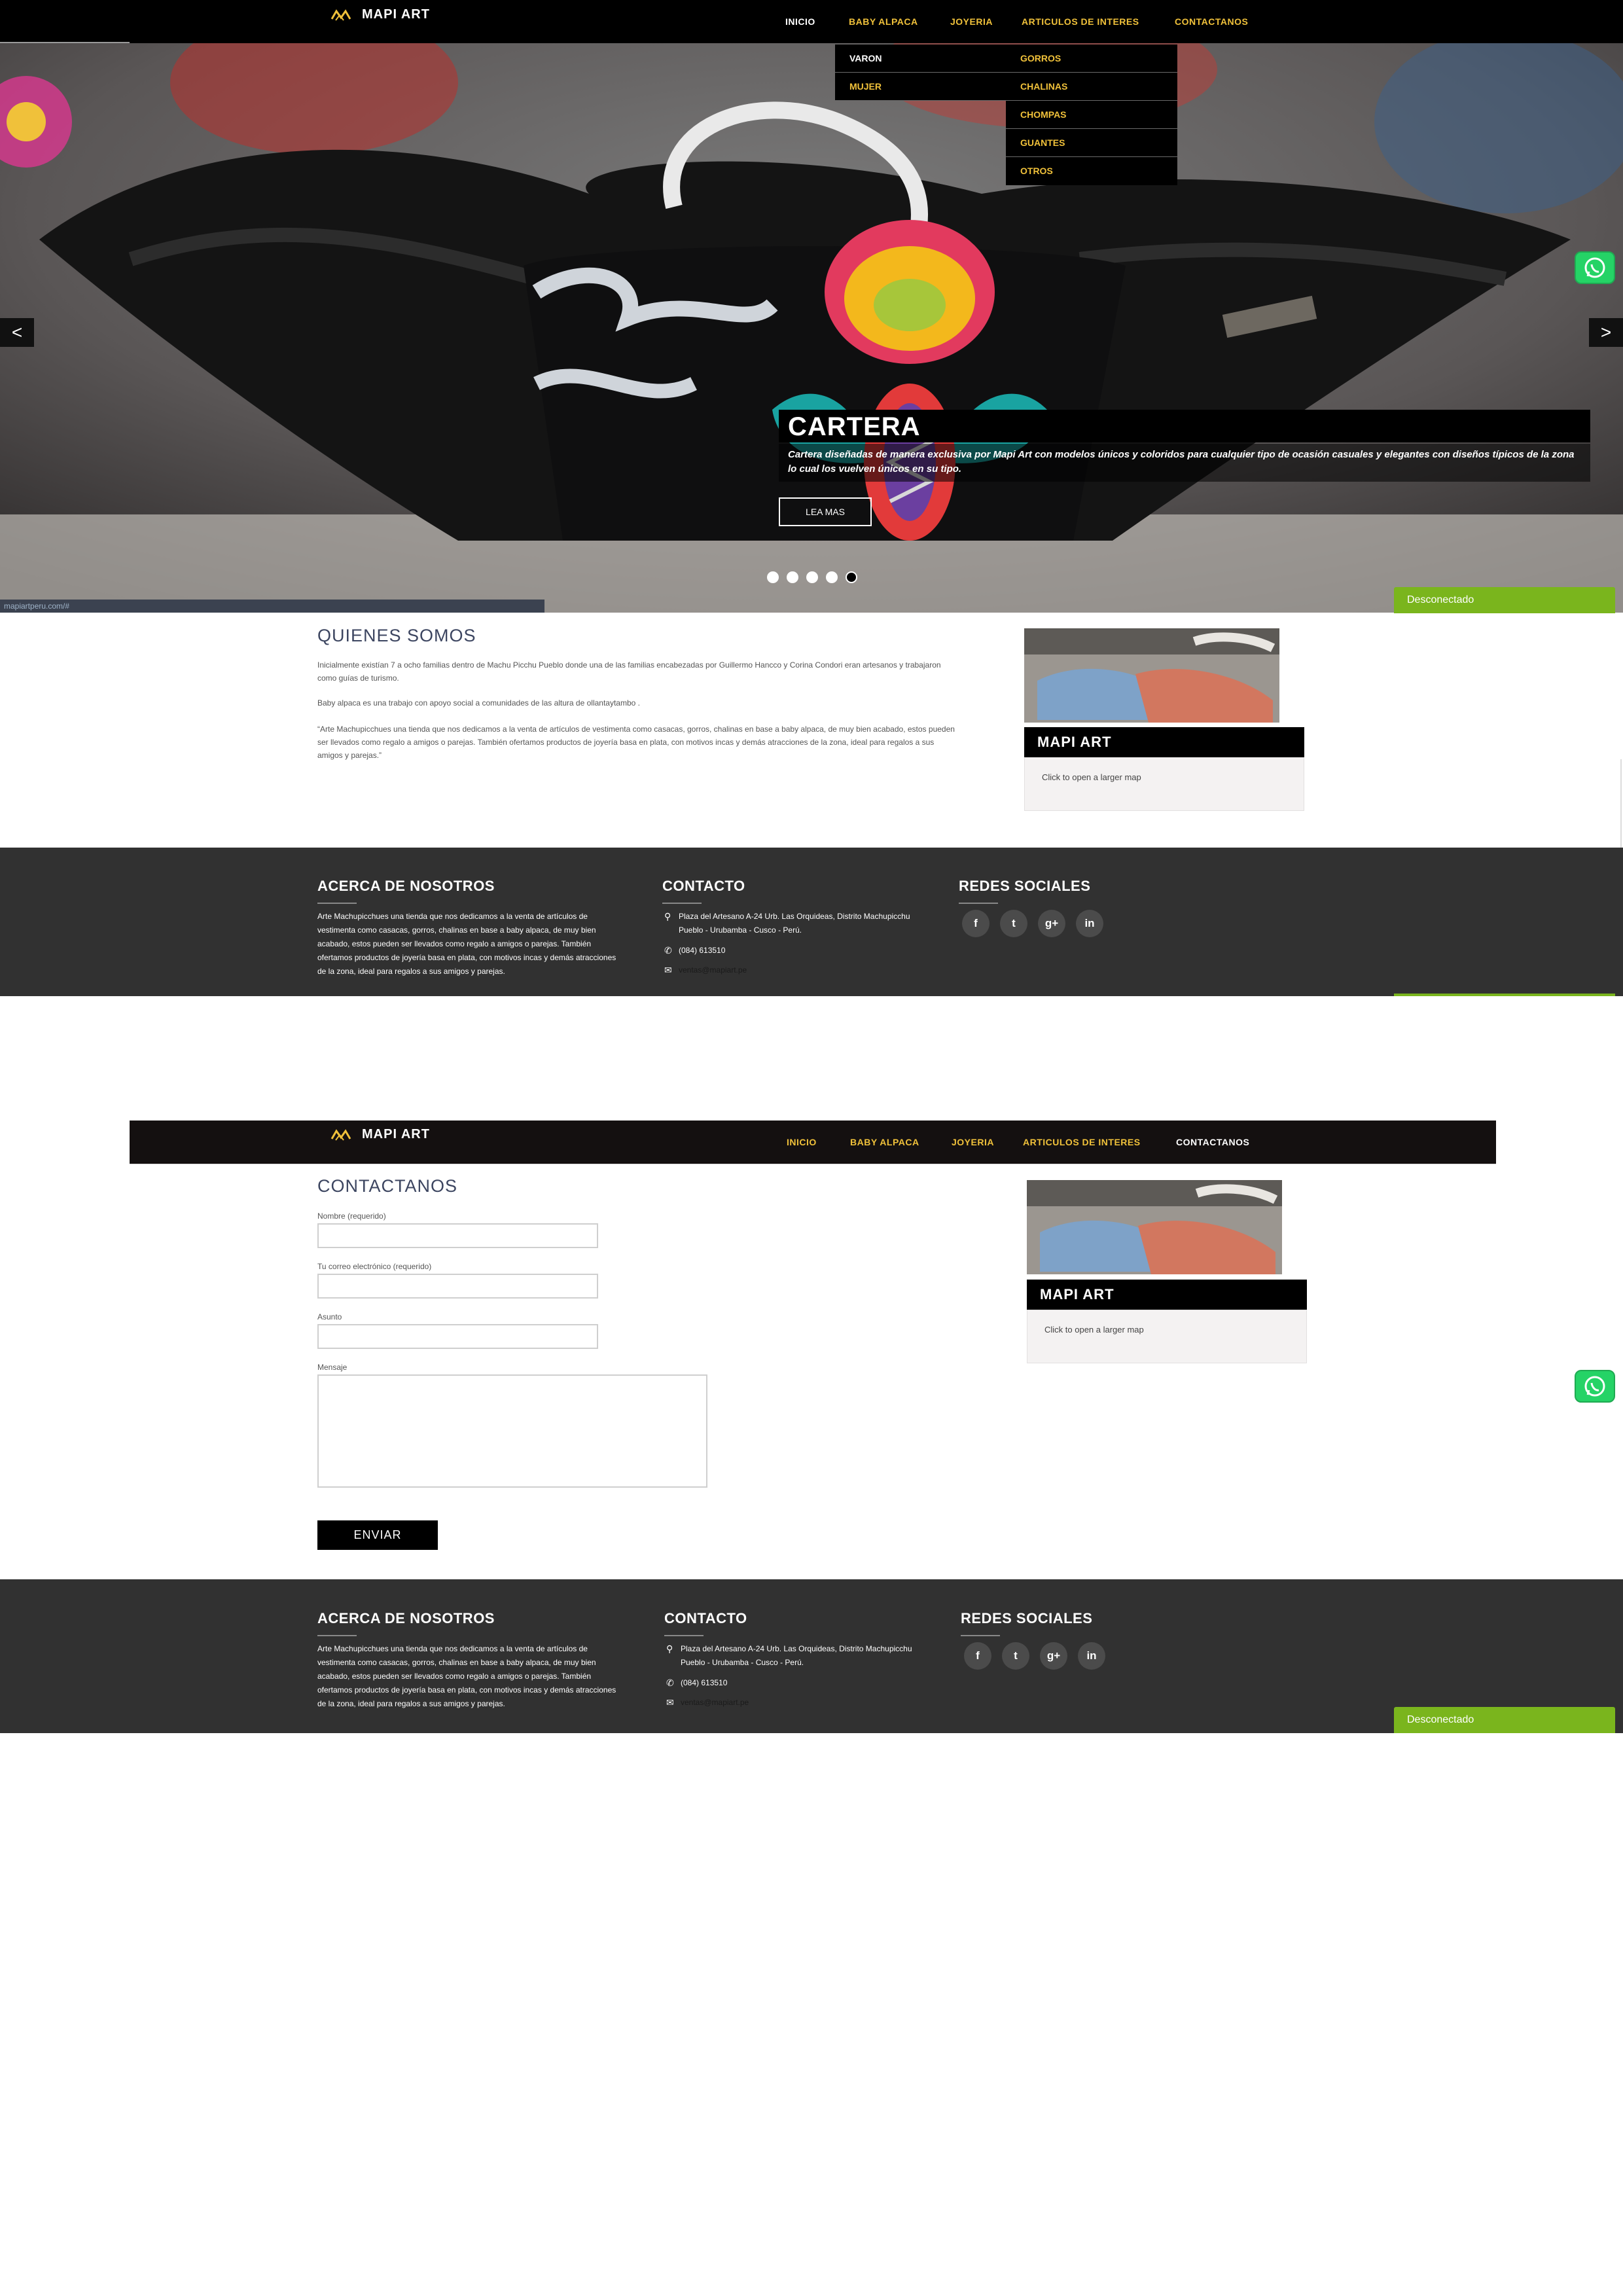 This screenshot has height=2296, width=1623. Describe the element at coordinates (1091, 115) in the screenshot. I see `dropdown-item-chompas: CHOMPAS` at that location.